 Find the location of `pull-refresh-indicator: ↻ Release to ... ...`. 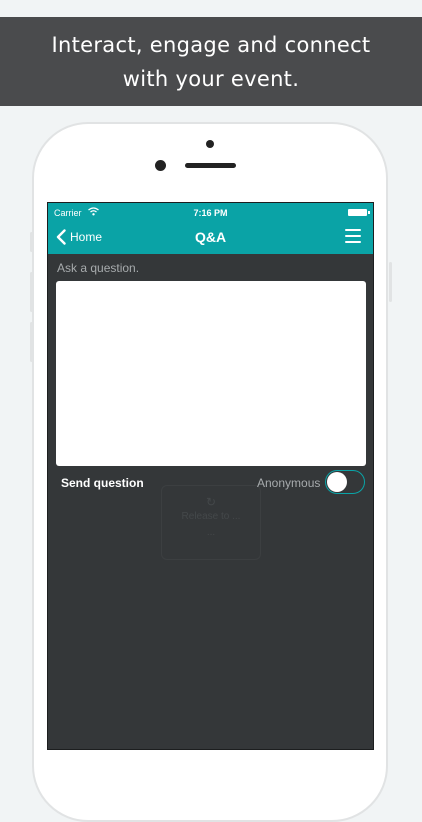

pull-refresh-indicator: ↻ Release to ... ... is located at coordinates (211, 522).